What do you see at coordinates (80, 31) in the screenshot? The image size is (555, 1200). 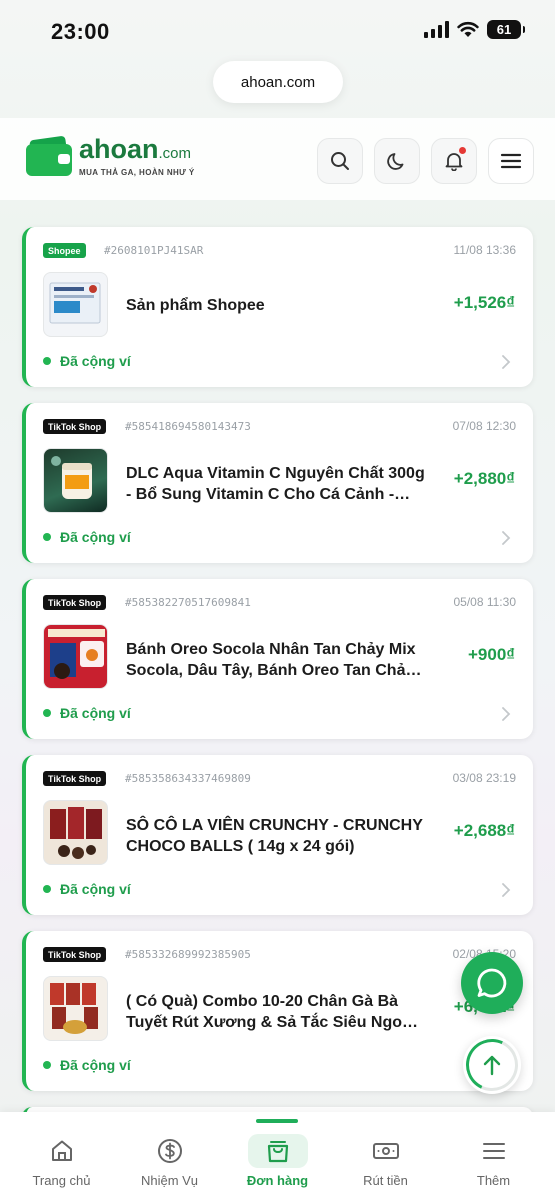 I see `status-time: 23:00` at bounding box center [80, 31].